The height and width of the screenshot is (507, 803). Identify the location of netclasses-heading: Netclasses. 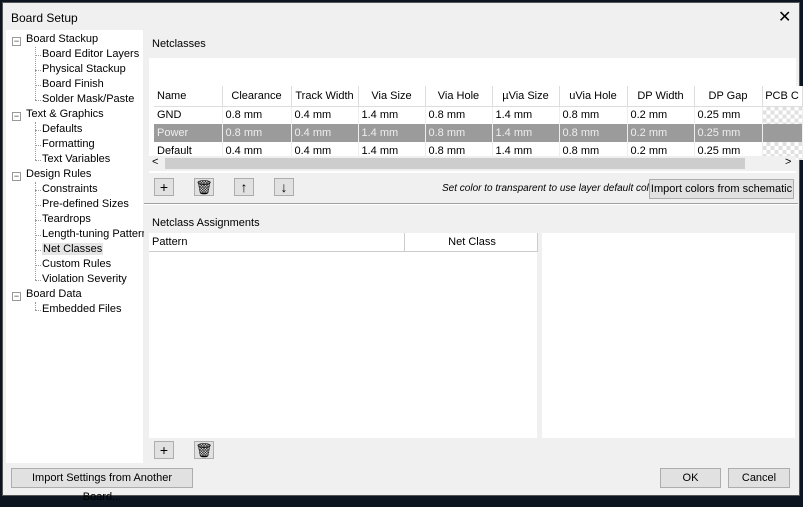
(179, 44).